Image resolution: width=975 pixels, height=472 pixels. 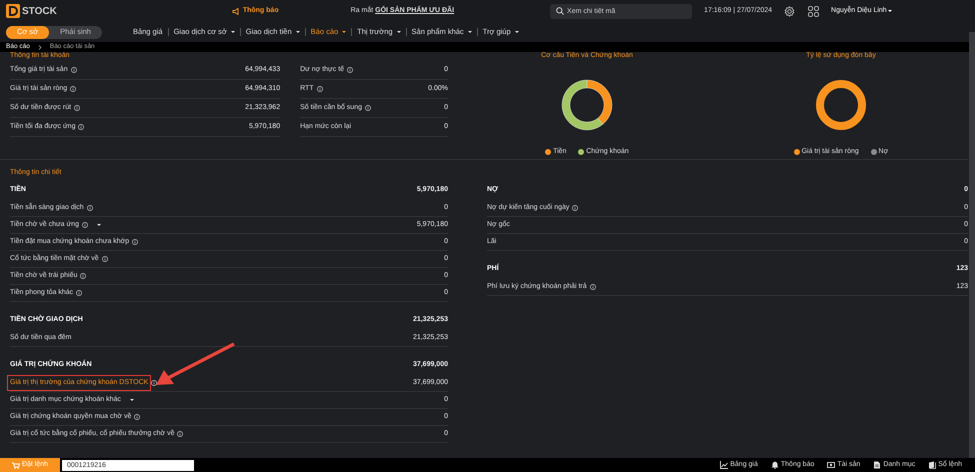 What do you see at coordinates (13, 11) in the screenshot?
I see `logo-icon` at bounding box center [13, 11].